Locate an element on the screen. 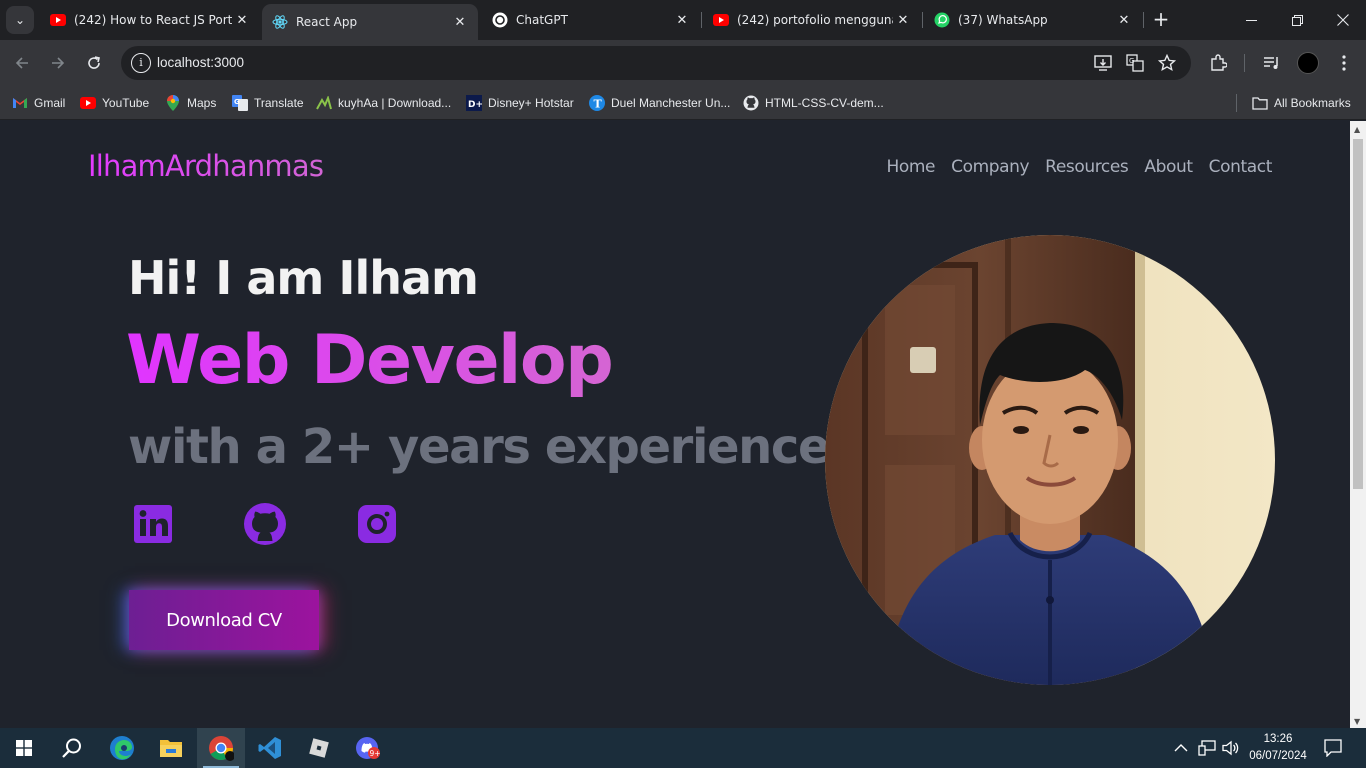 The width and height of the screenshot is (1366, 768). tab-react-app: React App ✕ is located at coordinates (370, 22).